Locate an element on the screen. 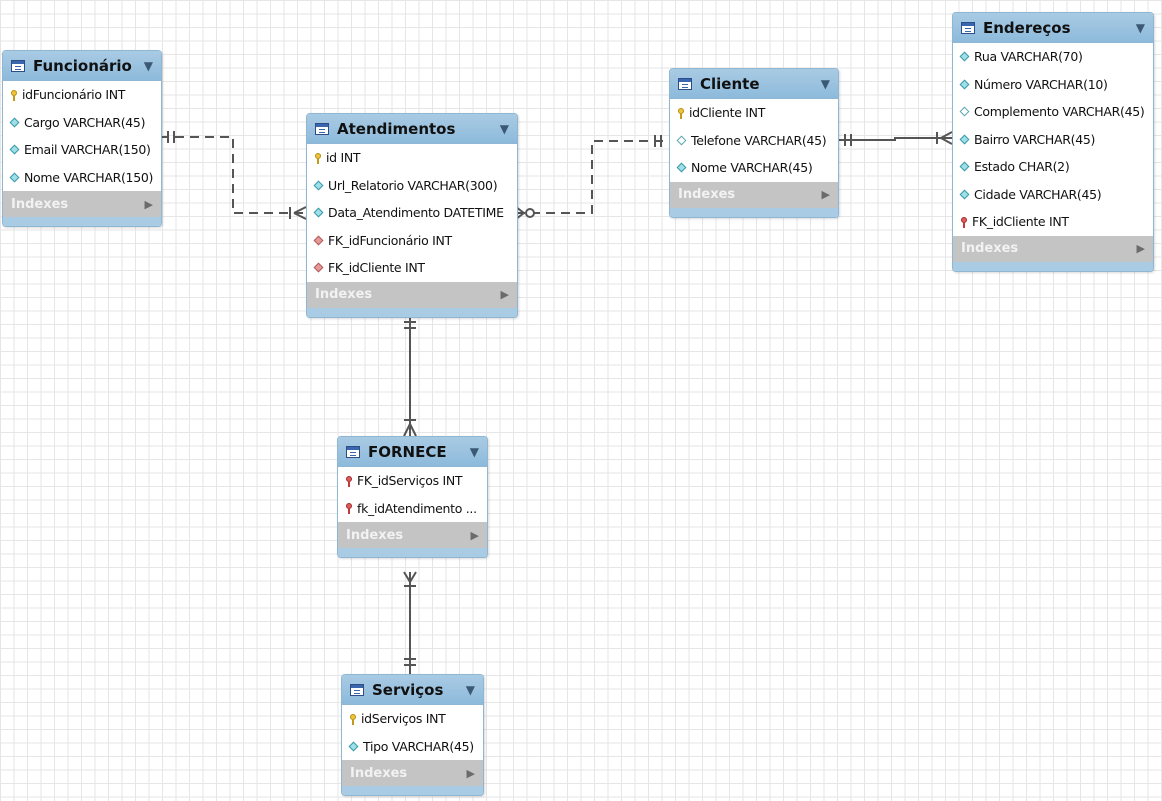  column-row: Bairro VARCHAR(45) is located at coordinates (1053, 140).